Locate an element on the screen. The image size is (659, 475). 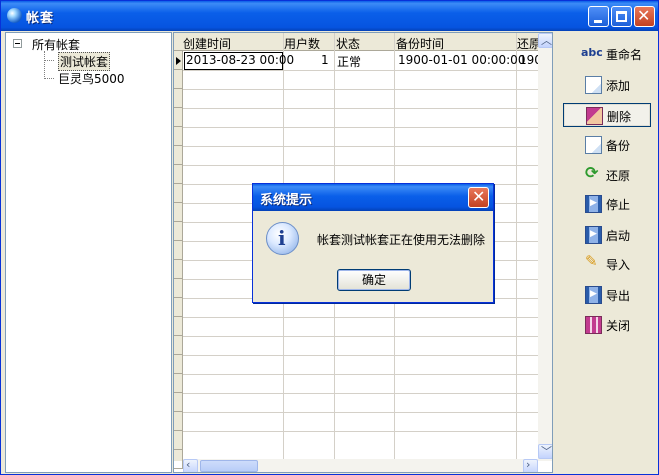
table-cell-created: 2013-08-23 00:00 is located at coordinates (239, 61).